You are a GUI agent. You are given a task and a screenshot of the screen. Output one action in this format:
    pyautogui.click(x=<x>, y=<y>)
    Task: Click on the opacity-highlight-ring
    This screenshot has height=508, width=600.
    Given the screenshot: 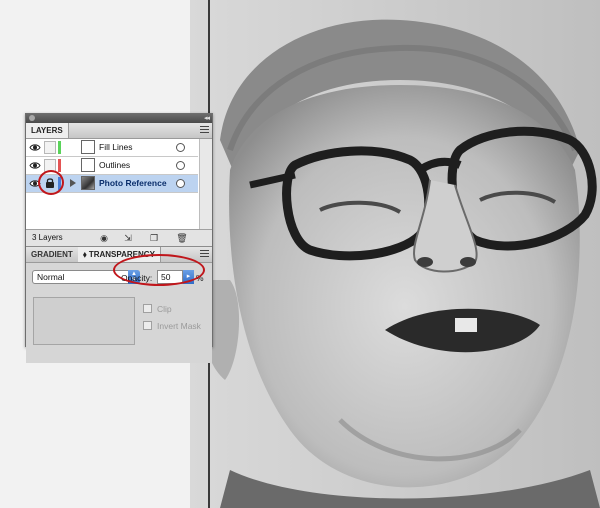 What is the action you would take?
    pyautogui.click(x=159, y=270)
    